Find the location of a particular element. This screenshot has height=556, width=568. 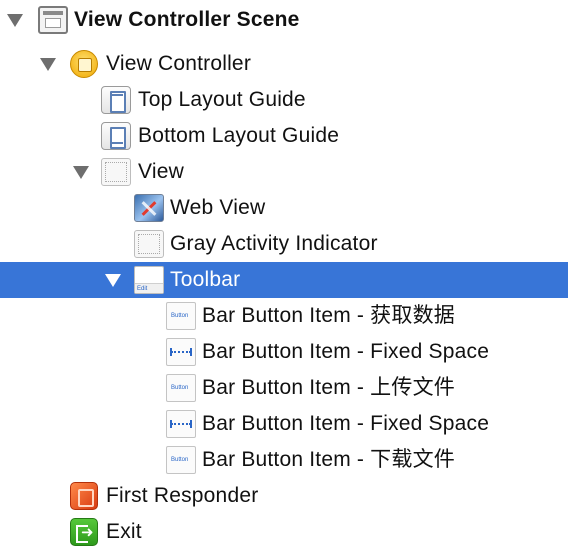

exit-icon is located at coordinates (84, 532).